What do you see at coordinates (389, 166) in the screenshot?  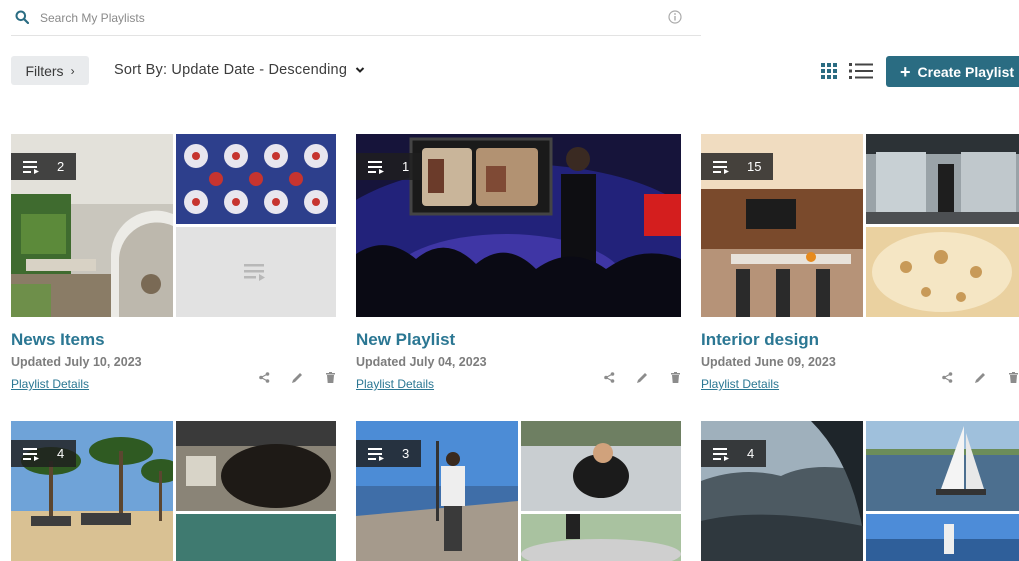 I see `item-count-badge: 1` at bounding box center [389, 166].